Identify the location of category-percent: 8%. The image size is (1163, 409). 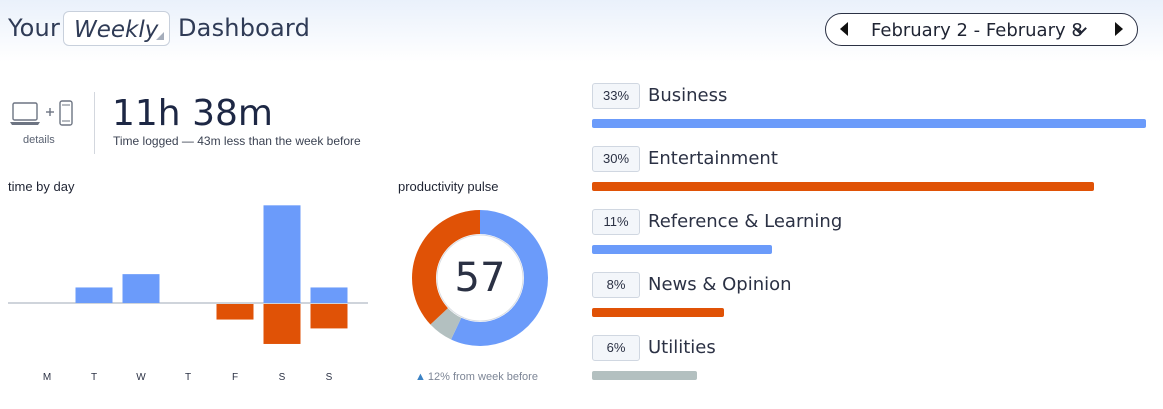
(616, 285).